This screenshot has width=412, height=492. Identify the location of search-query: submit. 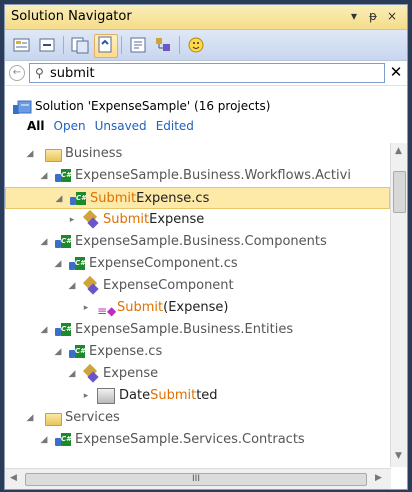
(72, 73).